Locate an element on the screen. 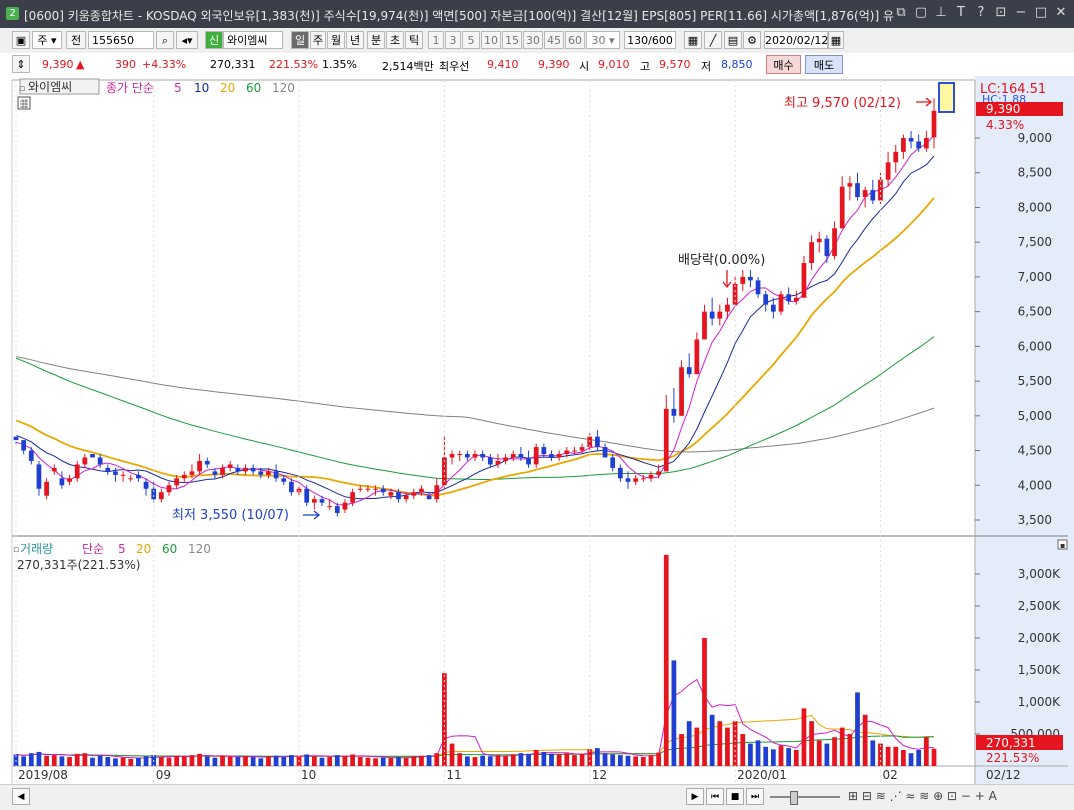 This screenshot has width=1074, height=810. scroll-left-icon: ◀ is located at coordinates (21, 796).